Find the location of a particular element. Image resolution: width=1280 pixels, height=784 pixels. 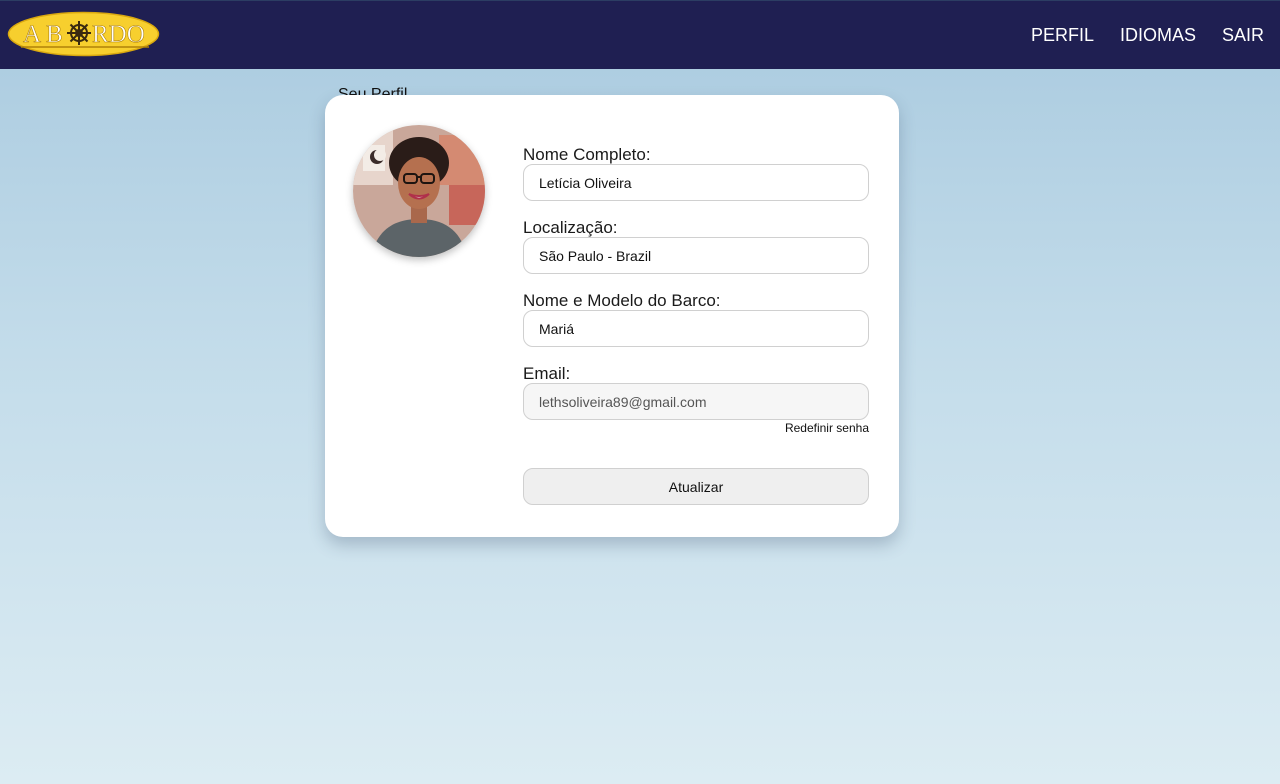

nav-idiomas-link: IDIOMAS is located at coordinates (1158, 35).